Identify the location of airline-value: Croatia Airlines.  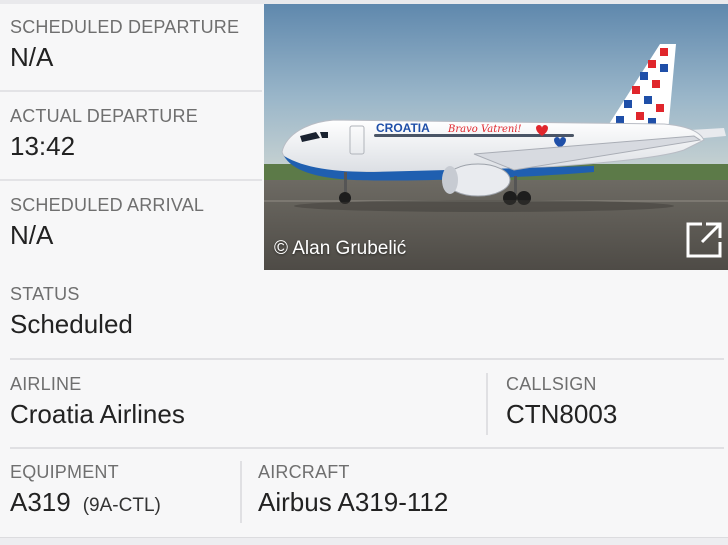
(97, 414).